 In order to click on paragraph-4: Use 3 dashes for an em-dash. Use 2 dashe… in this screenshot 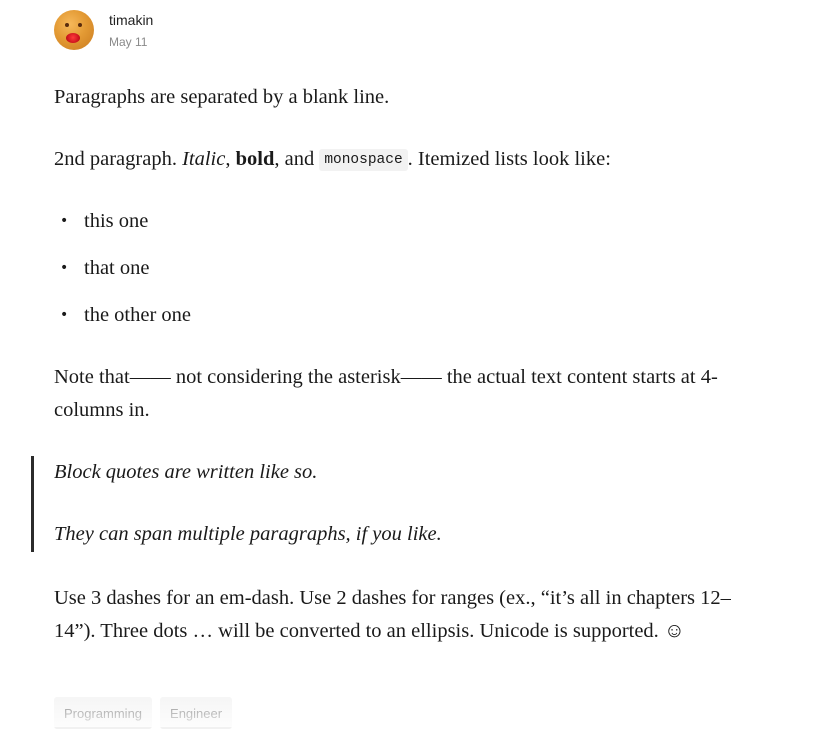, I will do `click(392, 614)`.